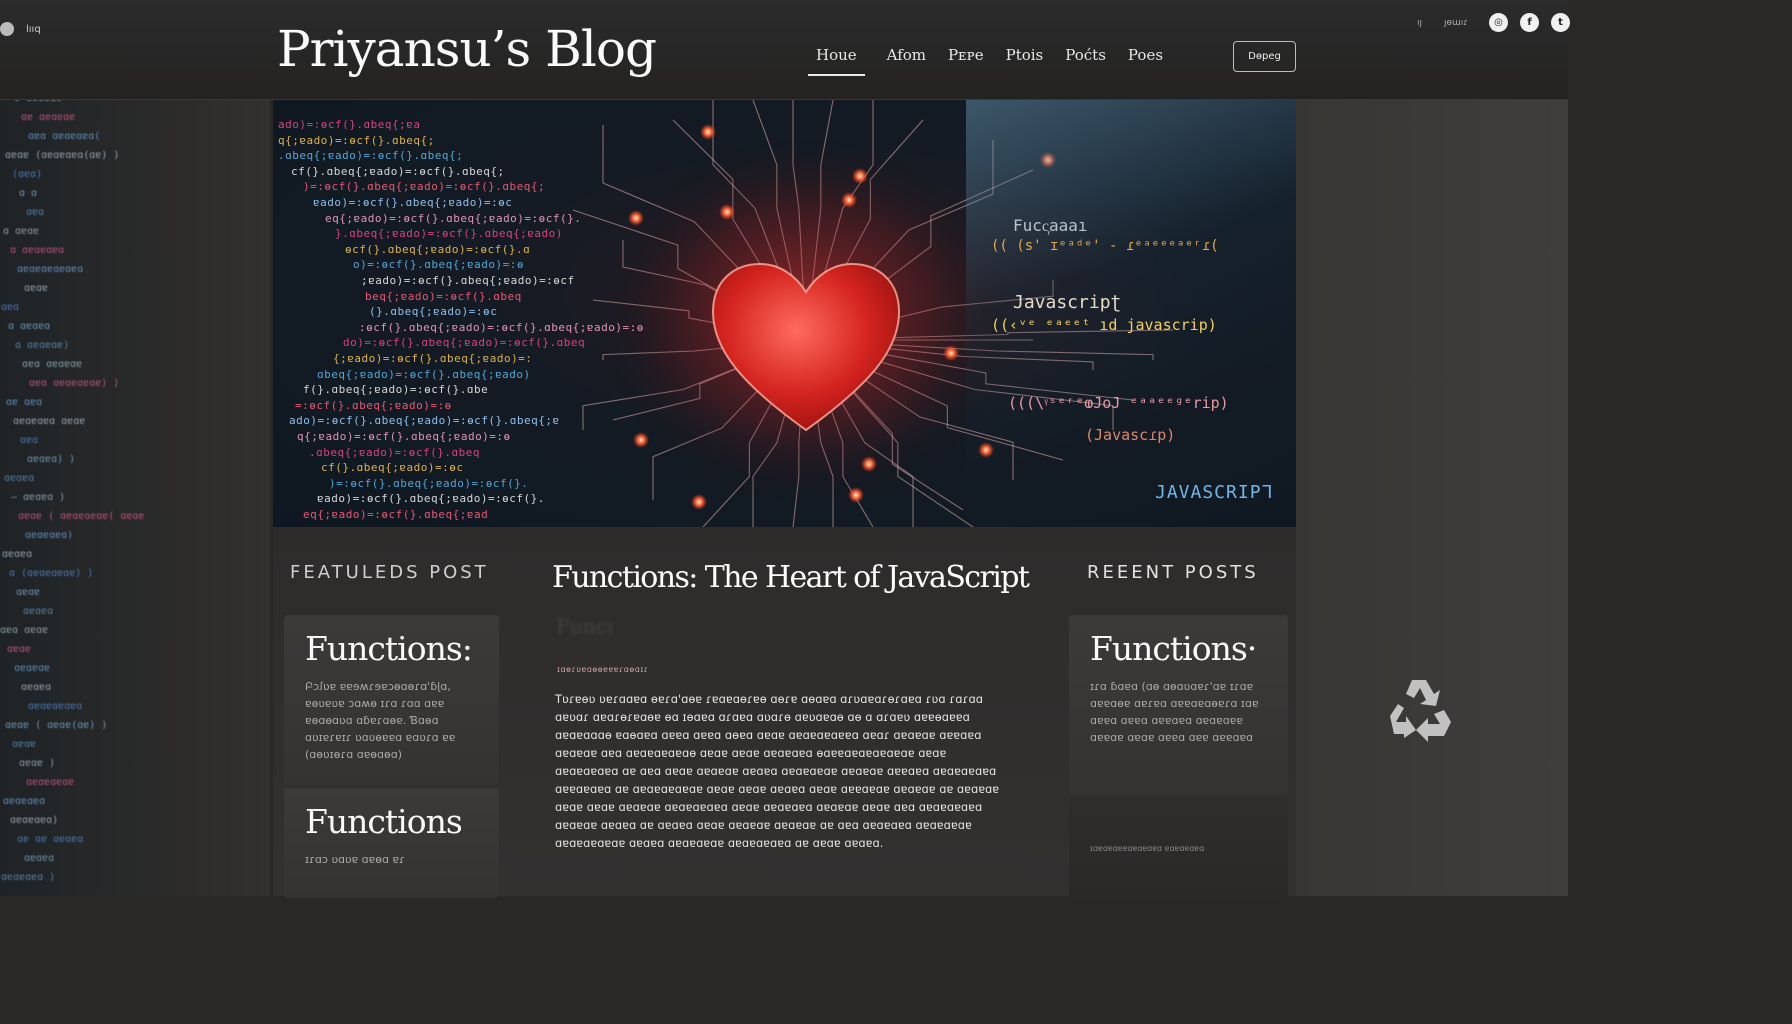 This screenshot has height=1024, width=1792. What do you see at coordinates (433, 358) in the screenshot?
I see `hero-code-line: {;ɐado)=:ɵcf(}.ɑbeq{;ɐado)=:` at bounding box center [433, 358].